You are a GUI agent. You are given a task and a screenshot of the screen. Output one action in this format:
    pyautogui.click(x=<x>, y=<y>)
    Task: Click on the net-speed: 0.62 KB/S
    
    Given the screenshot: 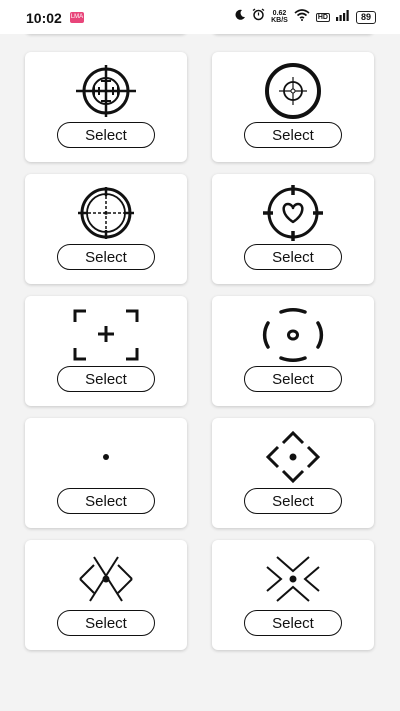 What is the action you would take?
    pyautogui.click(x=279, y=17)
    